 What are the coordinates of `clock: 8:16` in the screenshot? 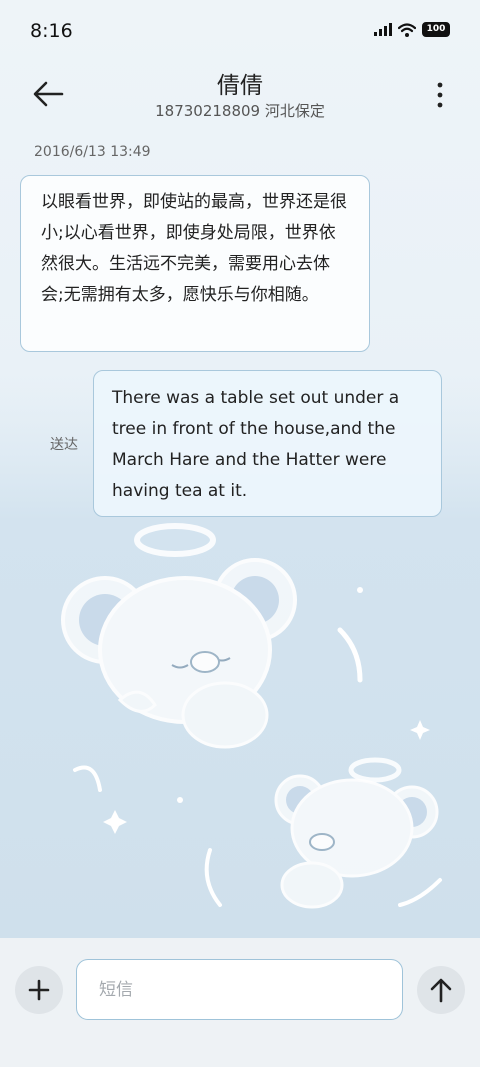 It's located at (51, 31).